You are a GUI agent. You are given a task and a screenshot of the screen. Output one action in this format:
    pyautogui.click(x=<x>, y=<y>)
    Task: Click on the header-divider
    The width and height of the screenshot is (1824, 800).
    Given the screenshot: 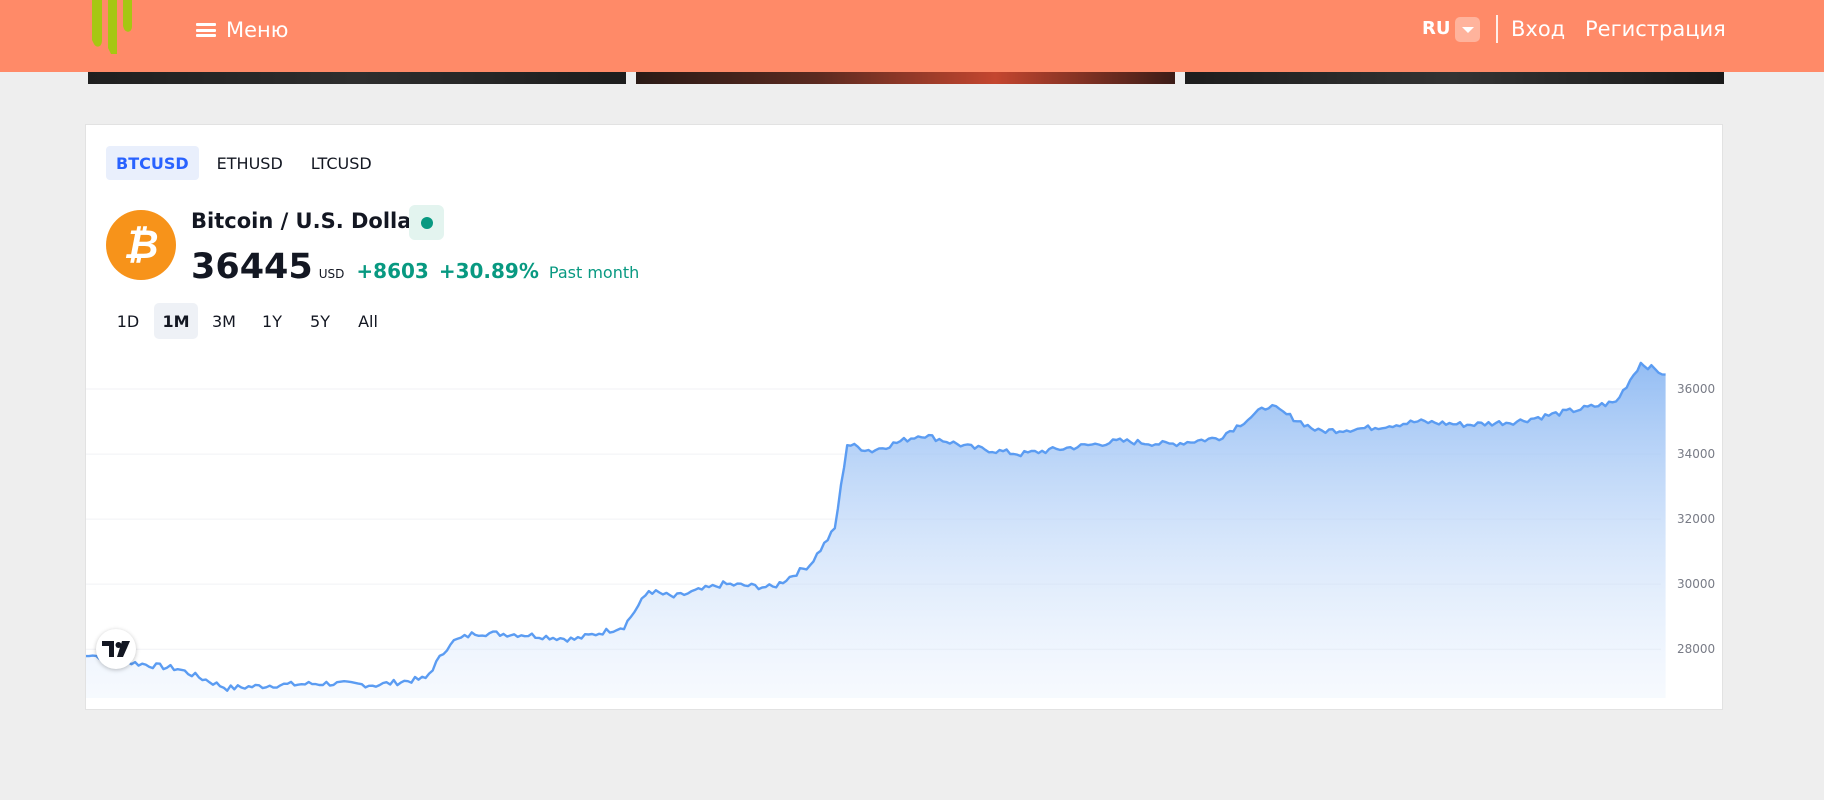 What is the action you would take?
    pyautogui.click(x=1497, y=29)
    